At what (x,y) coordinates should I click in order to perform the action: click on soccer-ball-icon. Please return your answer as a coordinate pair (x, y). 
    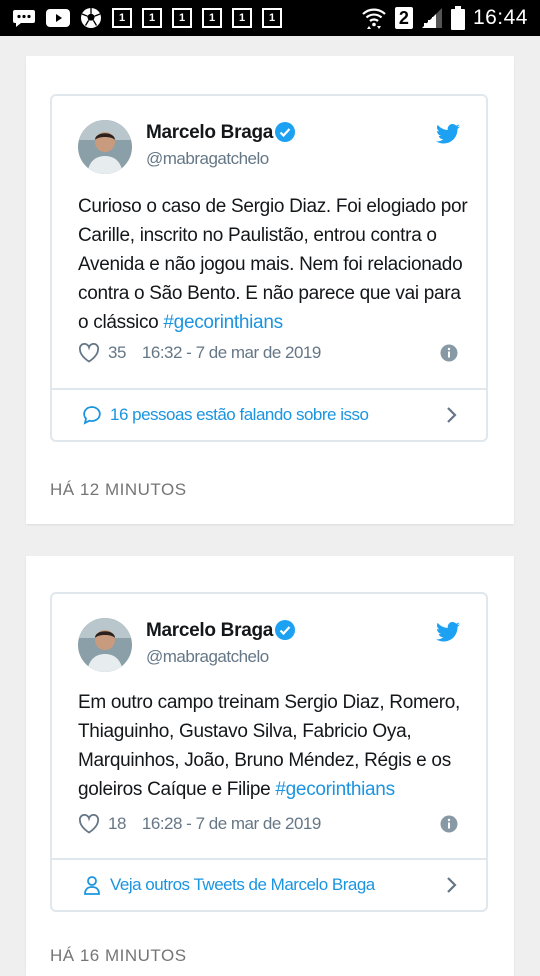
    Looking at the image, I should click on (91, 18).